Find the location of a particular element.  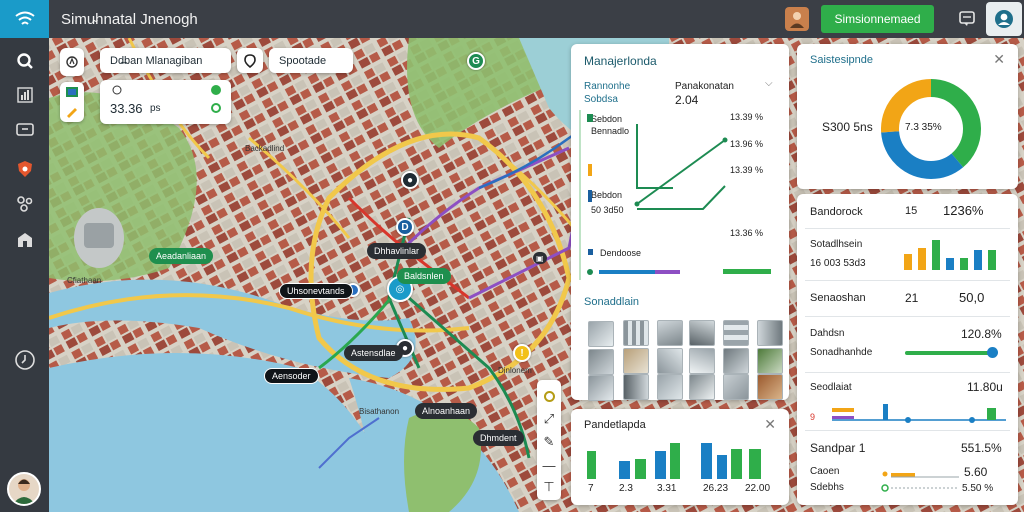

kpi-row4-label: Dahdsn is located at coordinates (827, 333).